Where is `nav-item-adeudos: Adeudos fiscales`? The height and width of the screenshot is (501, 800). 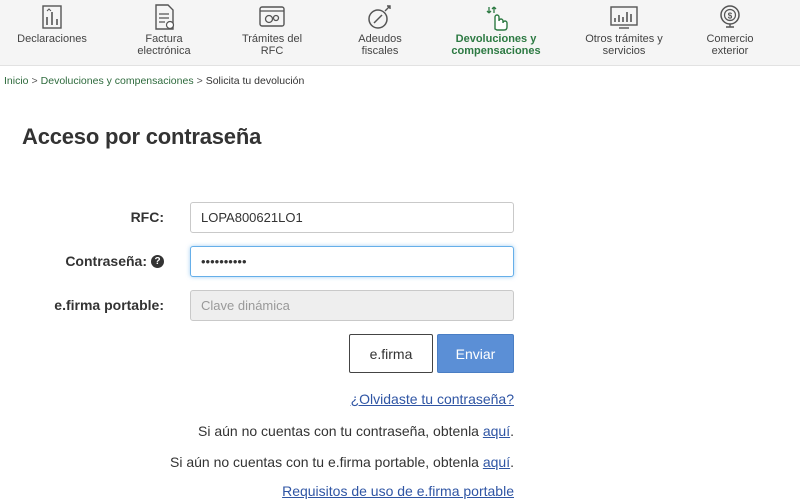 nav-item-adeudos: Adeudos fiscales is located at coordinates (380, 33).